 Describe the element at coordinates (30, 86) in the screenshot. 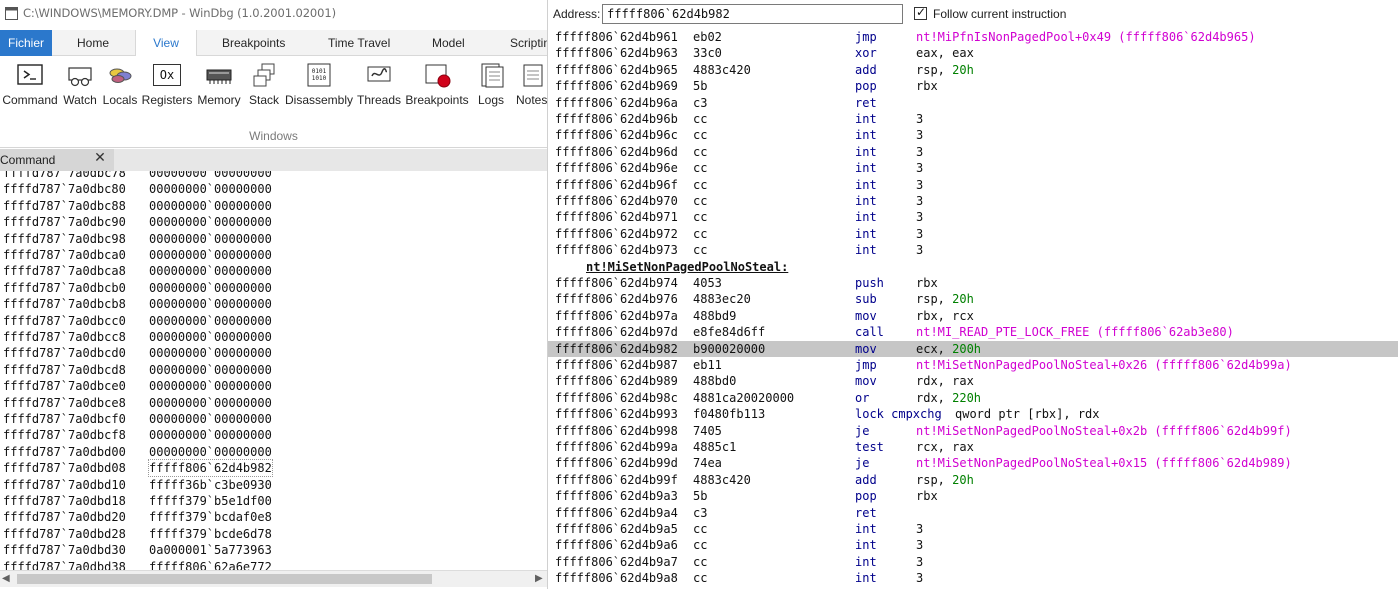

I see `command-button: Command` at that location.